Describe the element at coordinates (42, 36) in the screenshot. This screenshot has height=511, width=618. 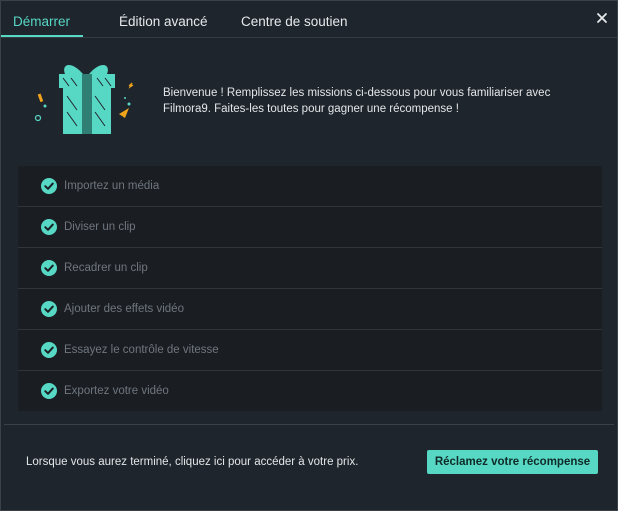
I see `active-tab-indicator` at that location.